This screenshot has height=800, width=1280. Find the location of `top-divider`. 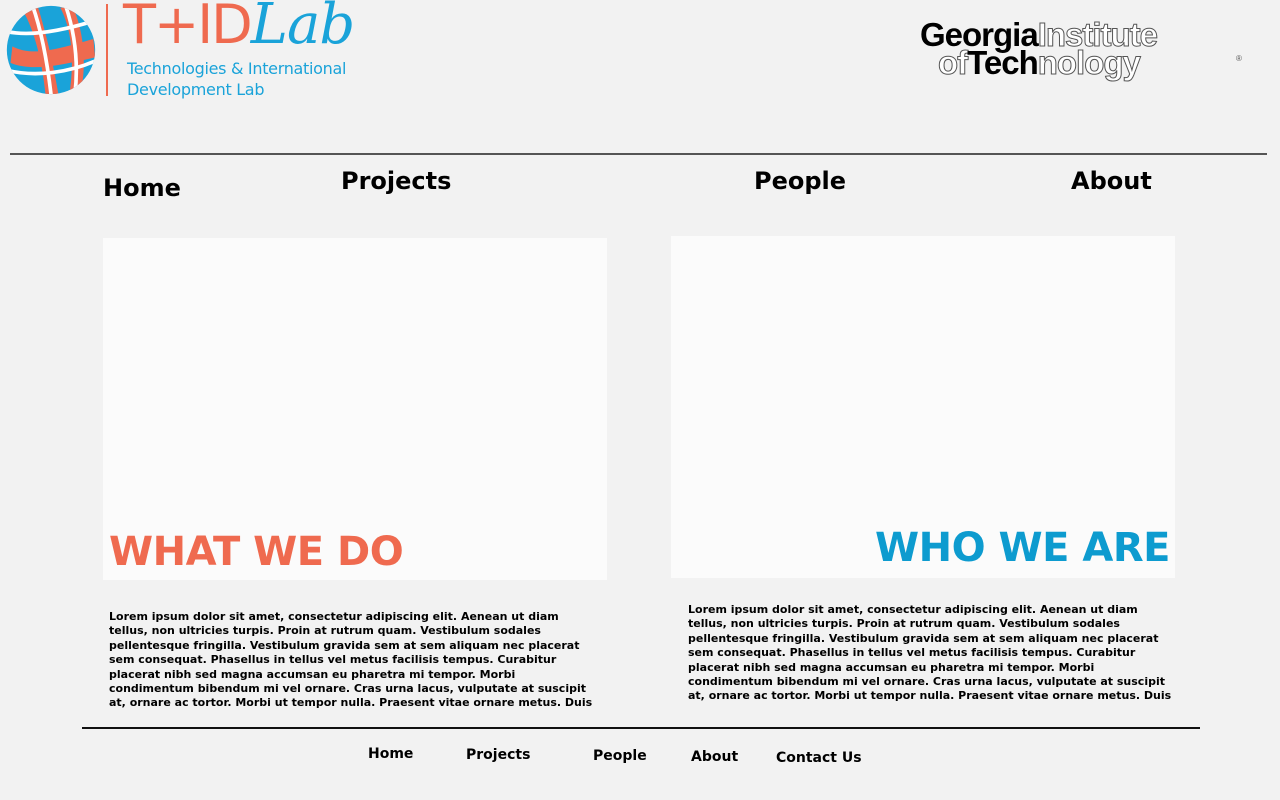

top-divider is located at coordinates (638, 154).